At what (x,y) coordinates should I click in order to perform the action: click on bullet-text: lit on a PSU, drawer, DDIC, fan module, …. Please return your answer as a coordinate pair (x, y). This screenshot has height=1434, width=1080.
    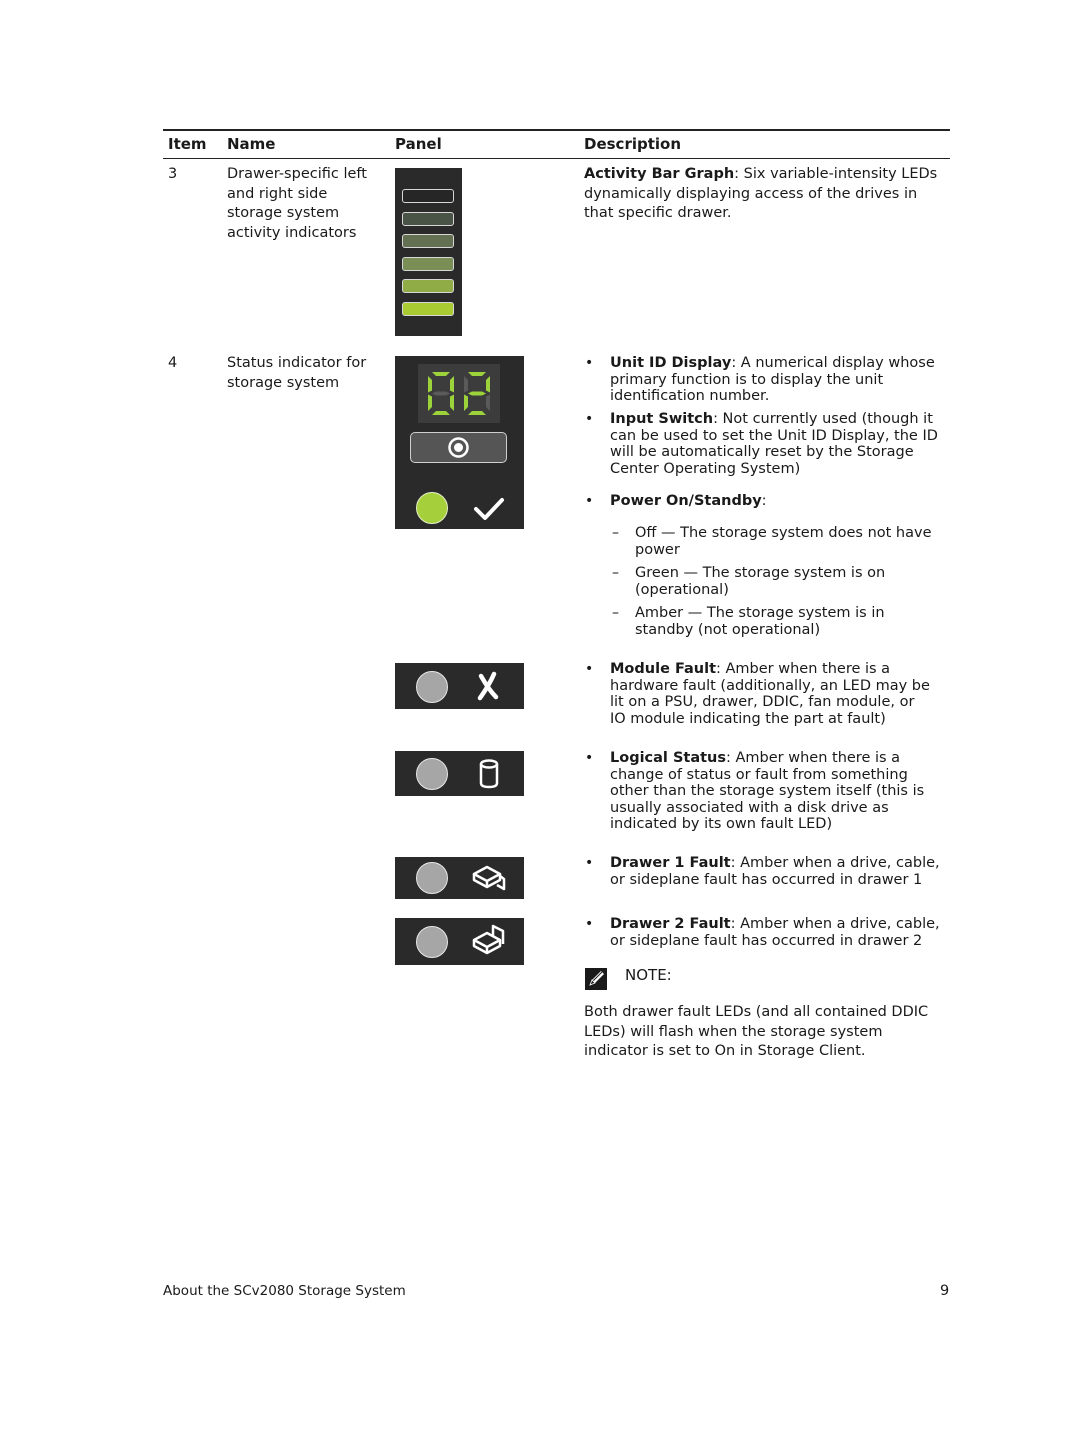
    Looking at the image, I should click on (762, 702).